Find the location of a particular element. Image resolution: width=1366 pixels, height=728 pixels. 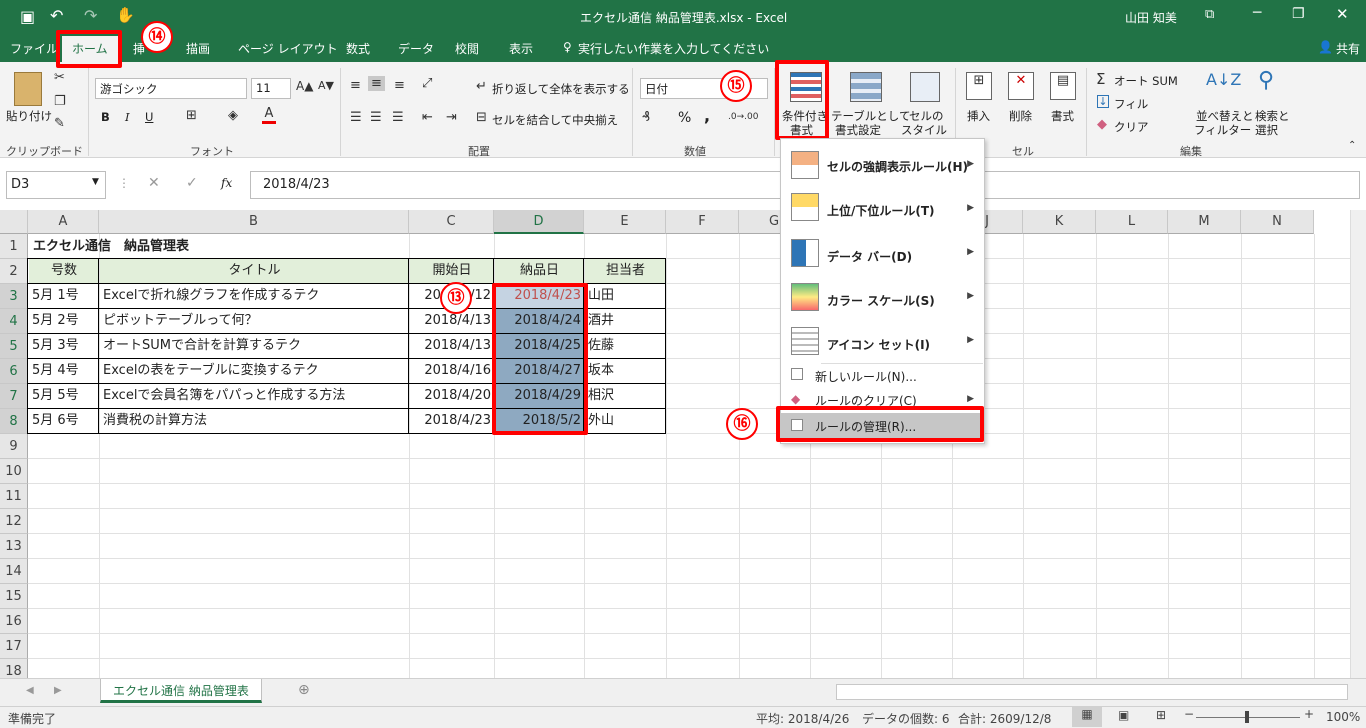

column-header-c: C is located at coordinates (451, 222).